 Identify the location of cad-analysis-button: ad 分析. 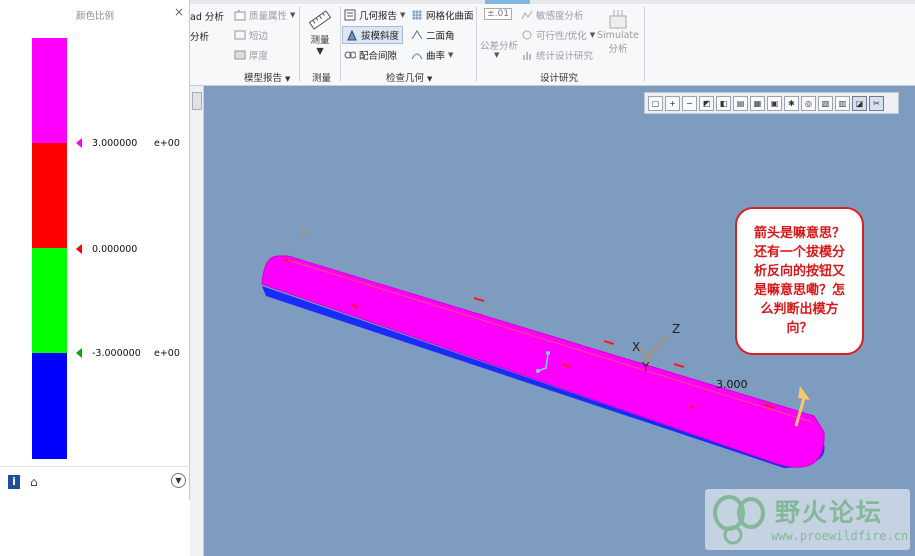
(207, 16).